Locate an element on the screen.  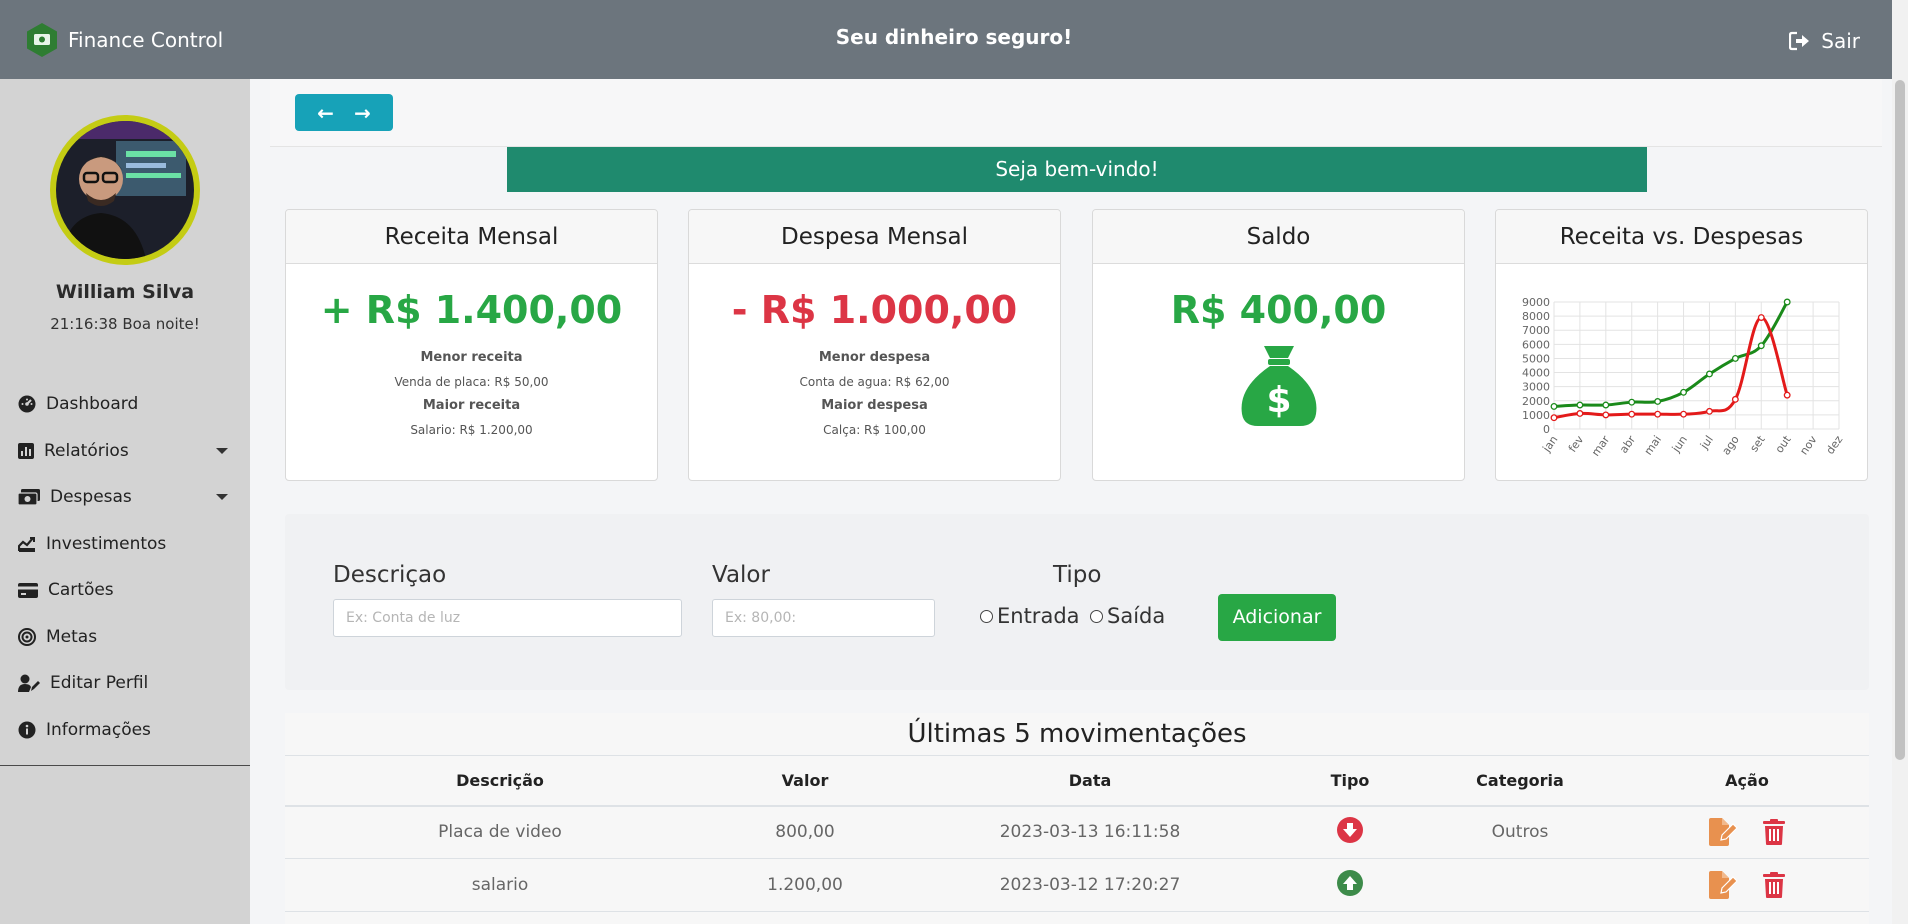
sidebar-item-metas: Metas is located at coordinates (125, 637).